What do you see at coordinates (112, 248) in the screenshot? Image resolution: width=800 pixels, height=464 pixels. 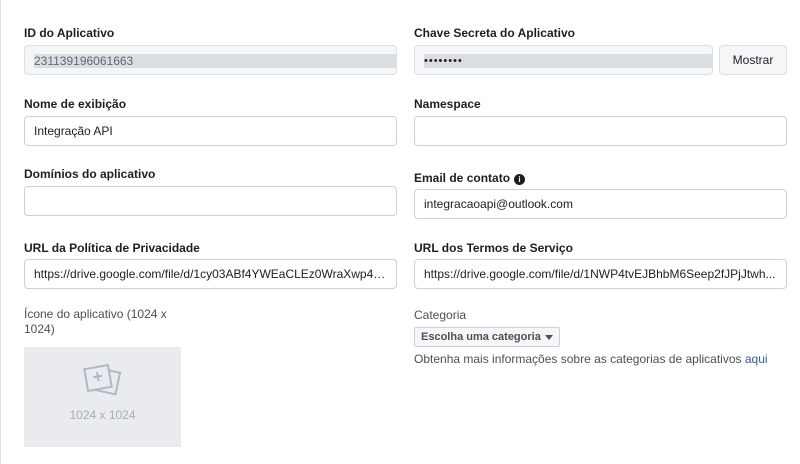 I see `privacy-policy-url-label: URL da Política de Privacidade` at bounding box center [112, 248].